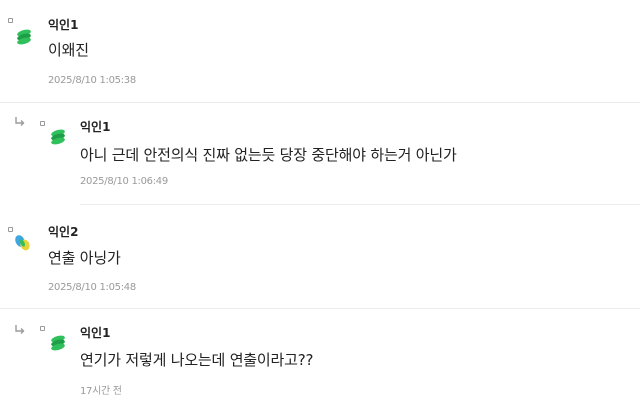  Describe the element at coordinates (124, 181) in the screenshot. I see `comment-timestamp: 2025/8/10 1:06:49` at that location.